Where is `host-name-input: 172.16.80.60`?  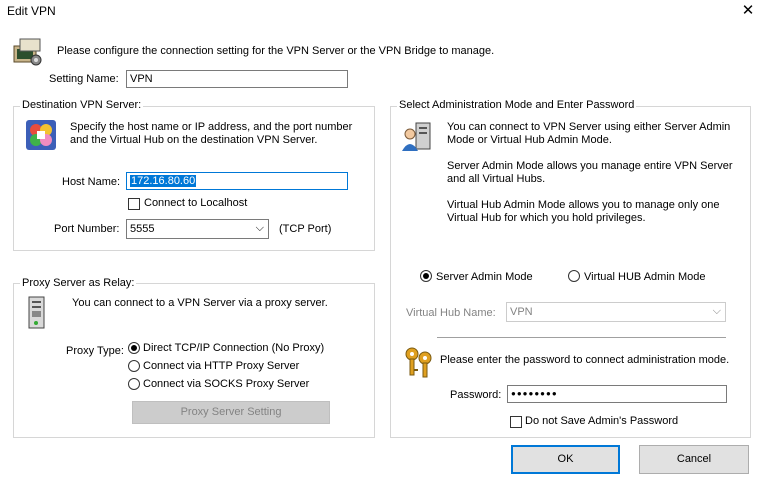
host-name-input: 172.16.80.60 is located at coordinates (237, 181).